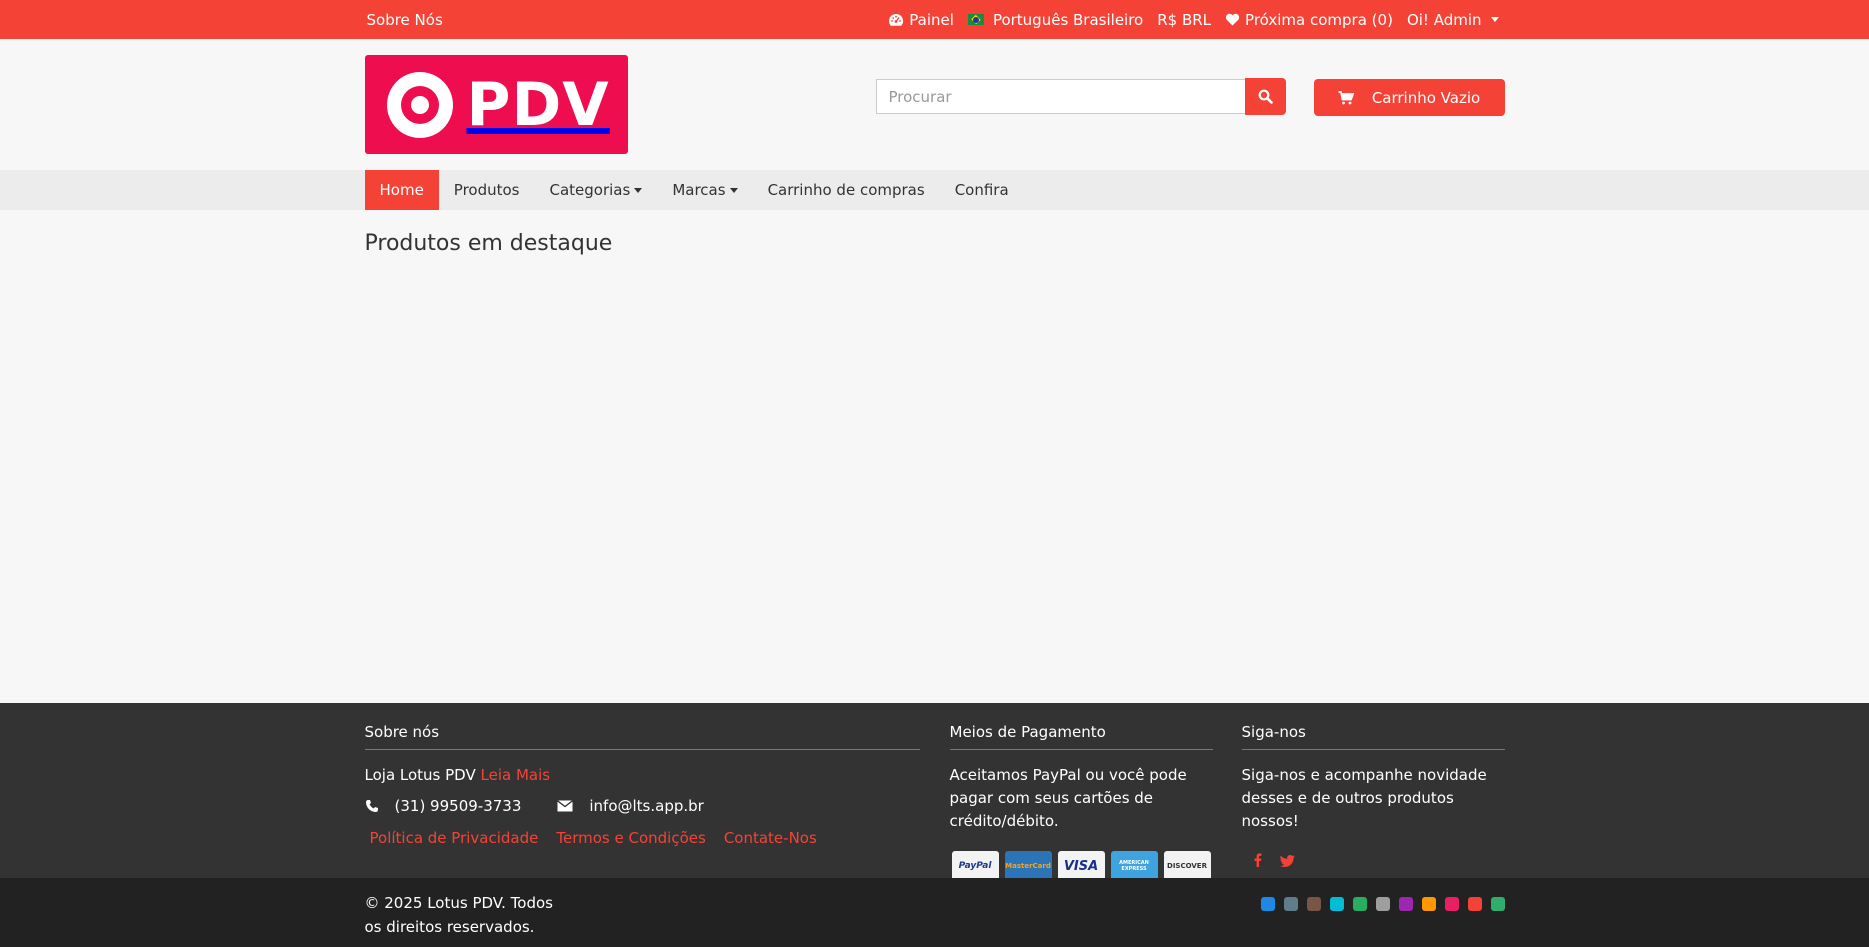 The width and height of the screenshot is (1869, 947). What do you see at coordinates (538, 104) in the screenshot?
I see `logo-text: PDV` at bounding box center [538, 104].